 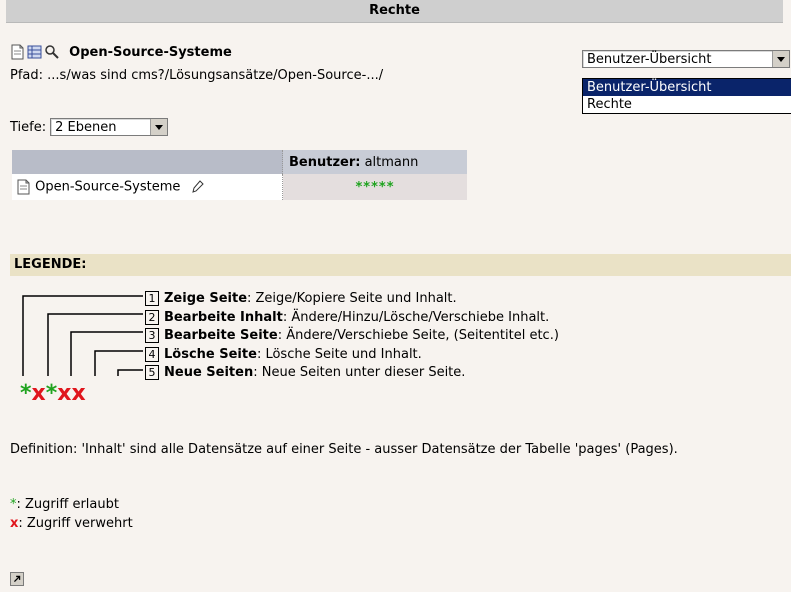 I want to click on list-view-icon, so click(x=34, y=52).